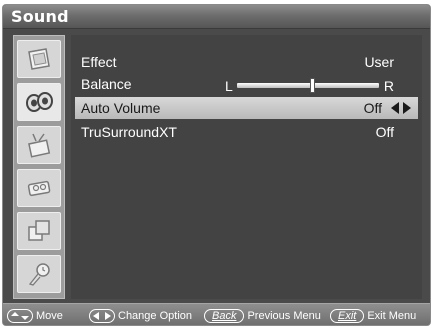  What do you see at coordinates (388, 86) in the screenshot?
I see `balance-right-label: R` at bounding box center [388, 86].